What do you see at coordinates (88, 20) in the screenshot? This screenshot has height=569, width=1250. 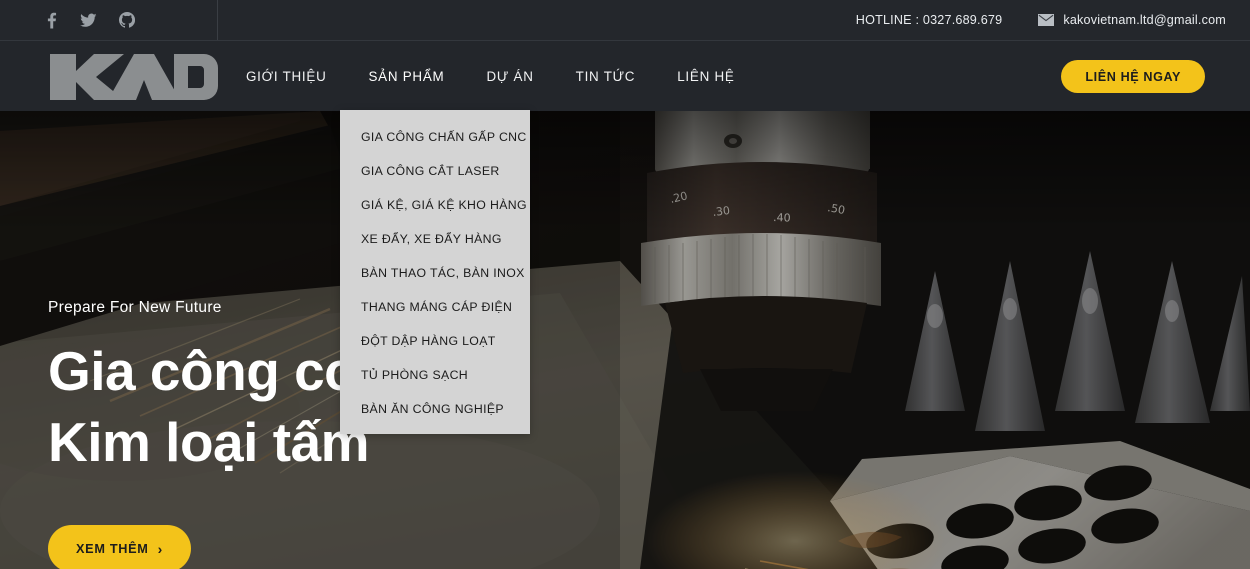 I see `twitter-icon` at bounding box center [88, 20].